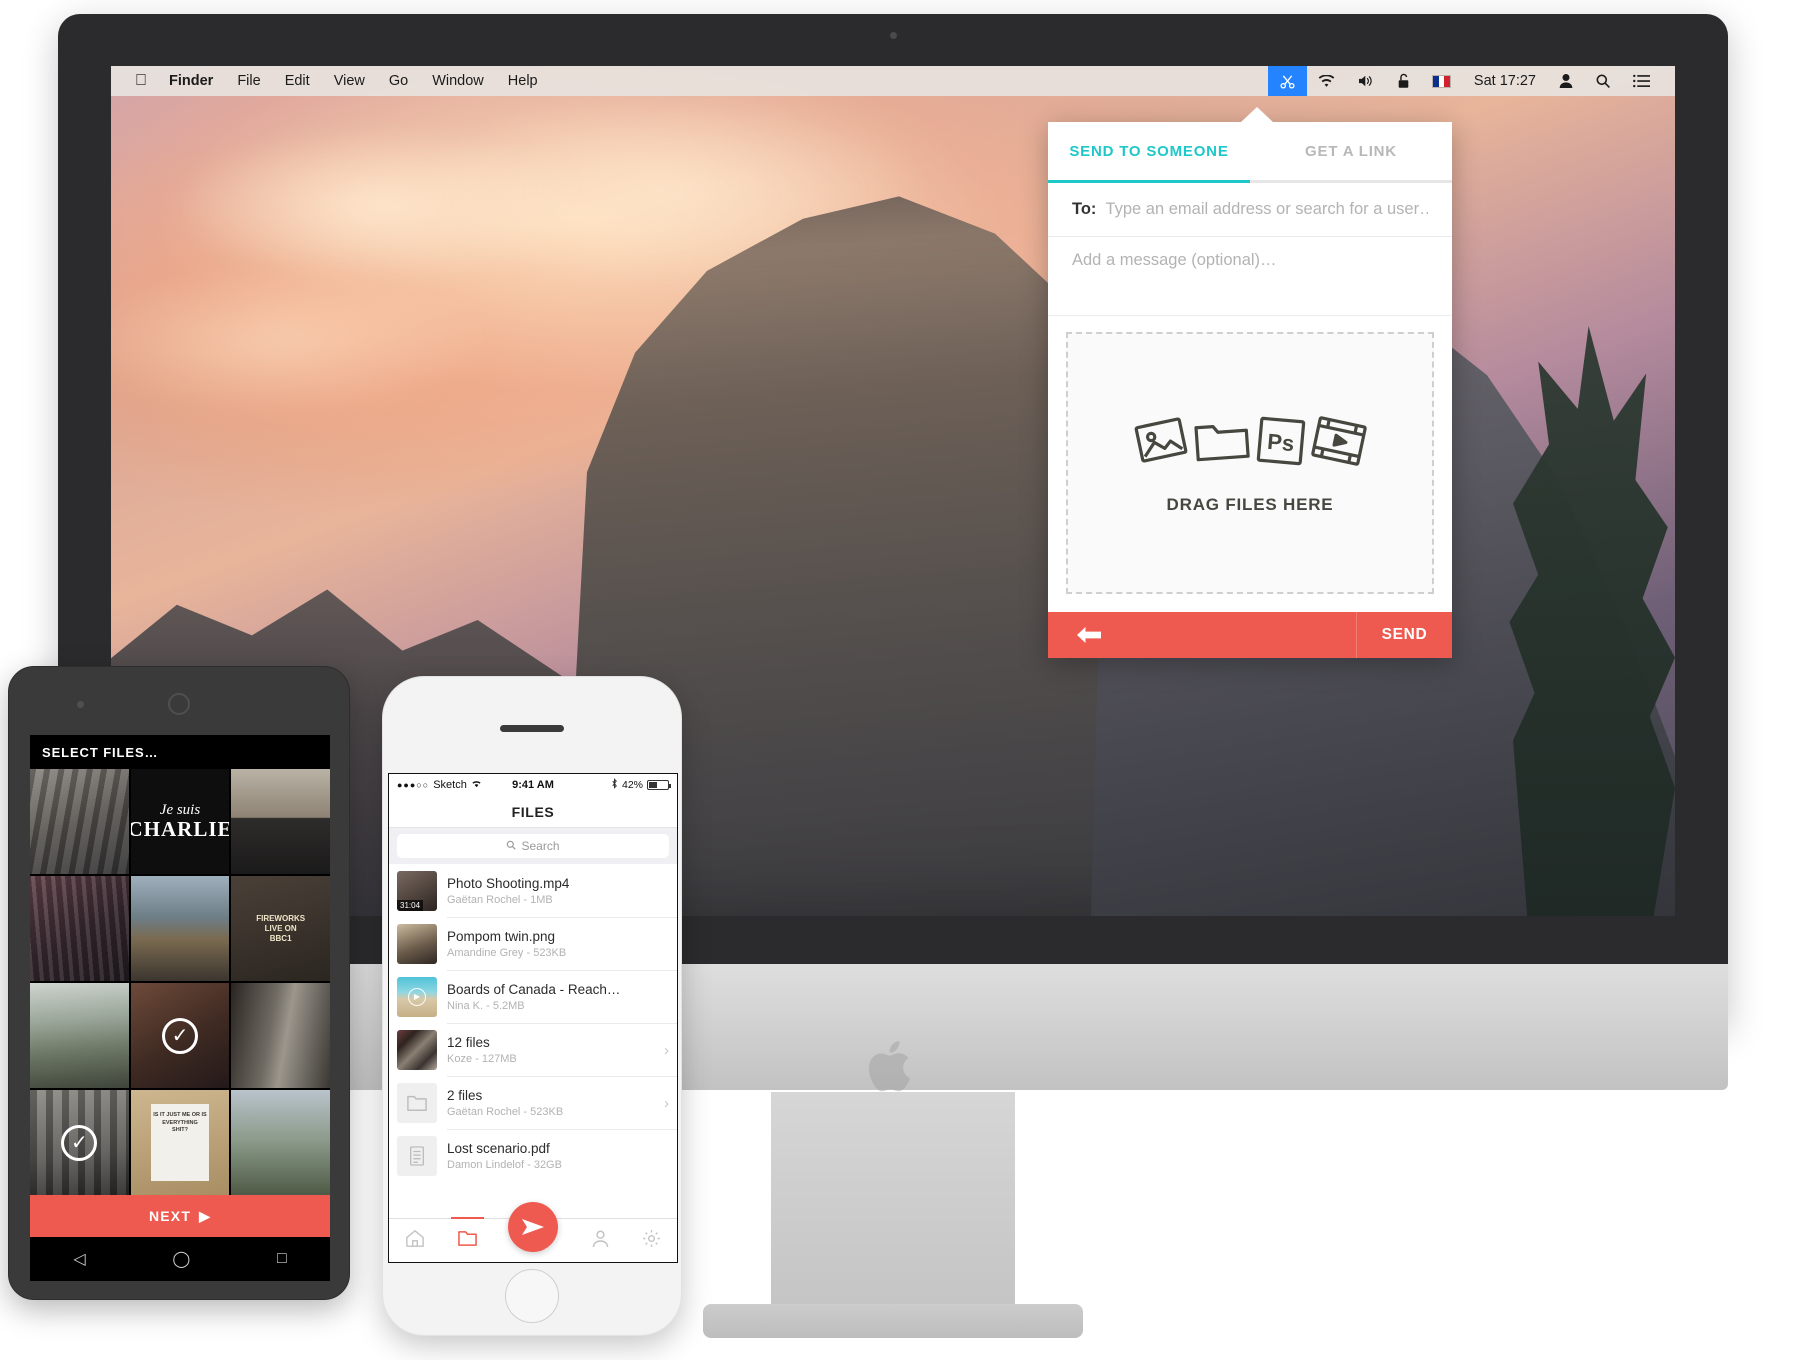 This screenshot has height=1360, width=1800. I want to click on list-item: 2 files Gaëtan Rochel - 523KB ›, so click(533, 1102).